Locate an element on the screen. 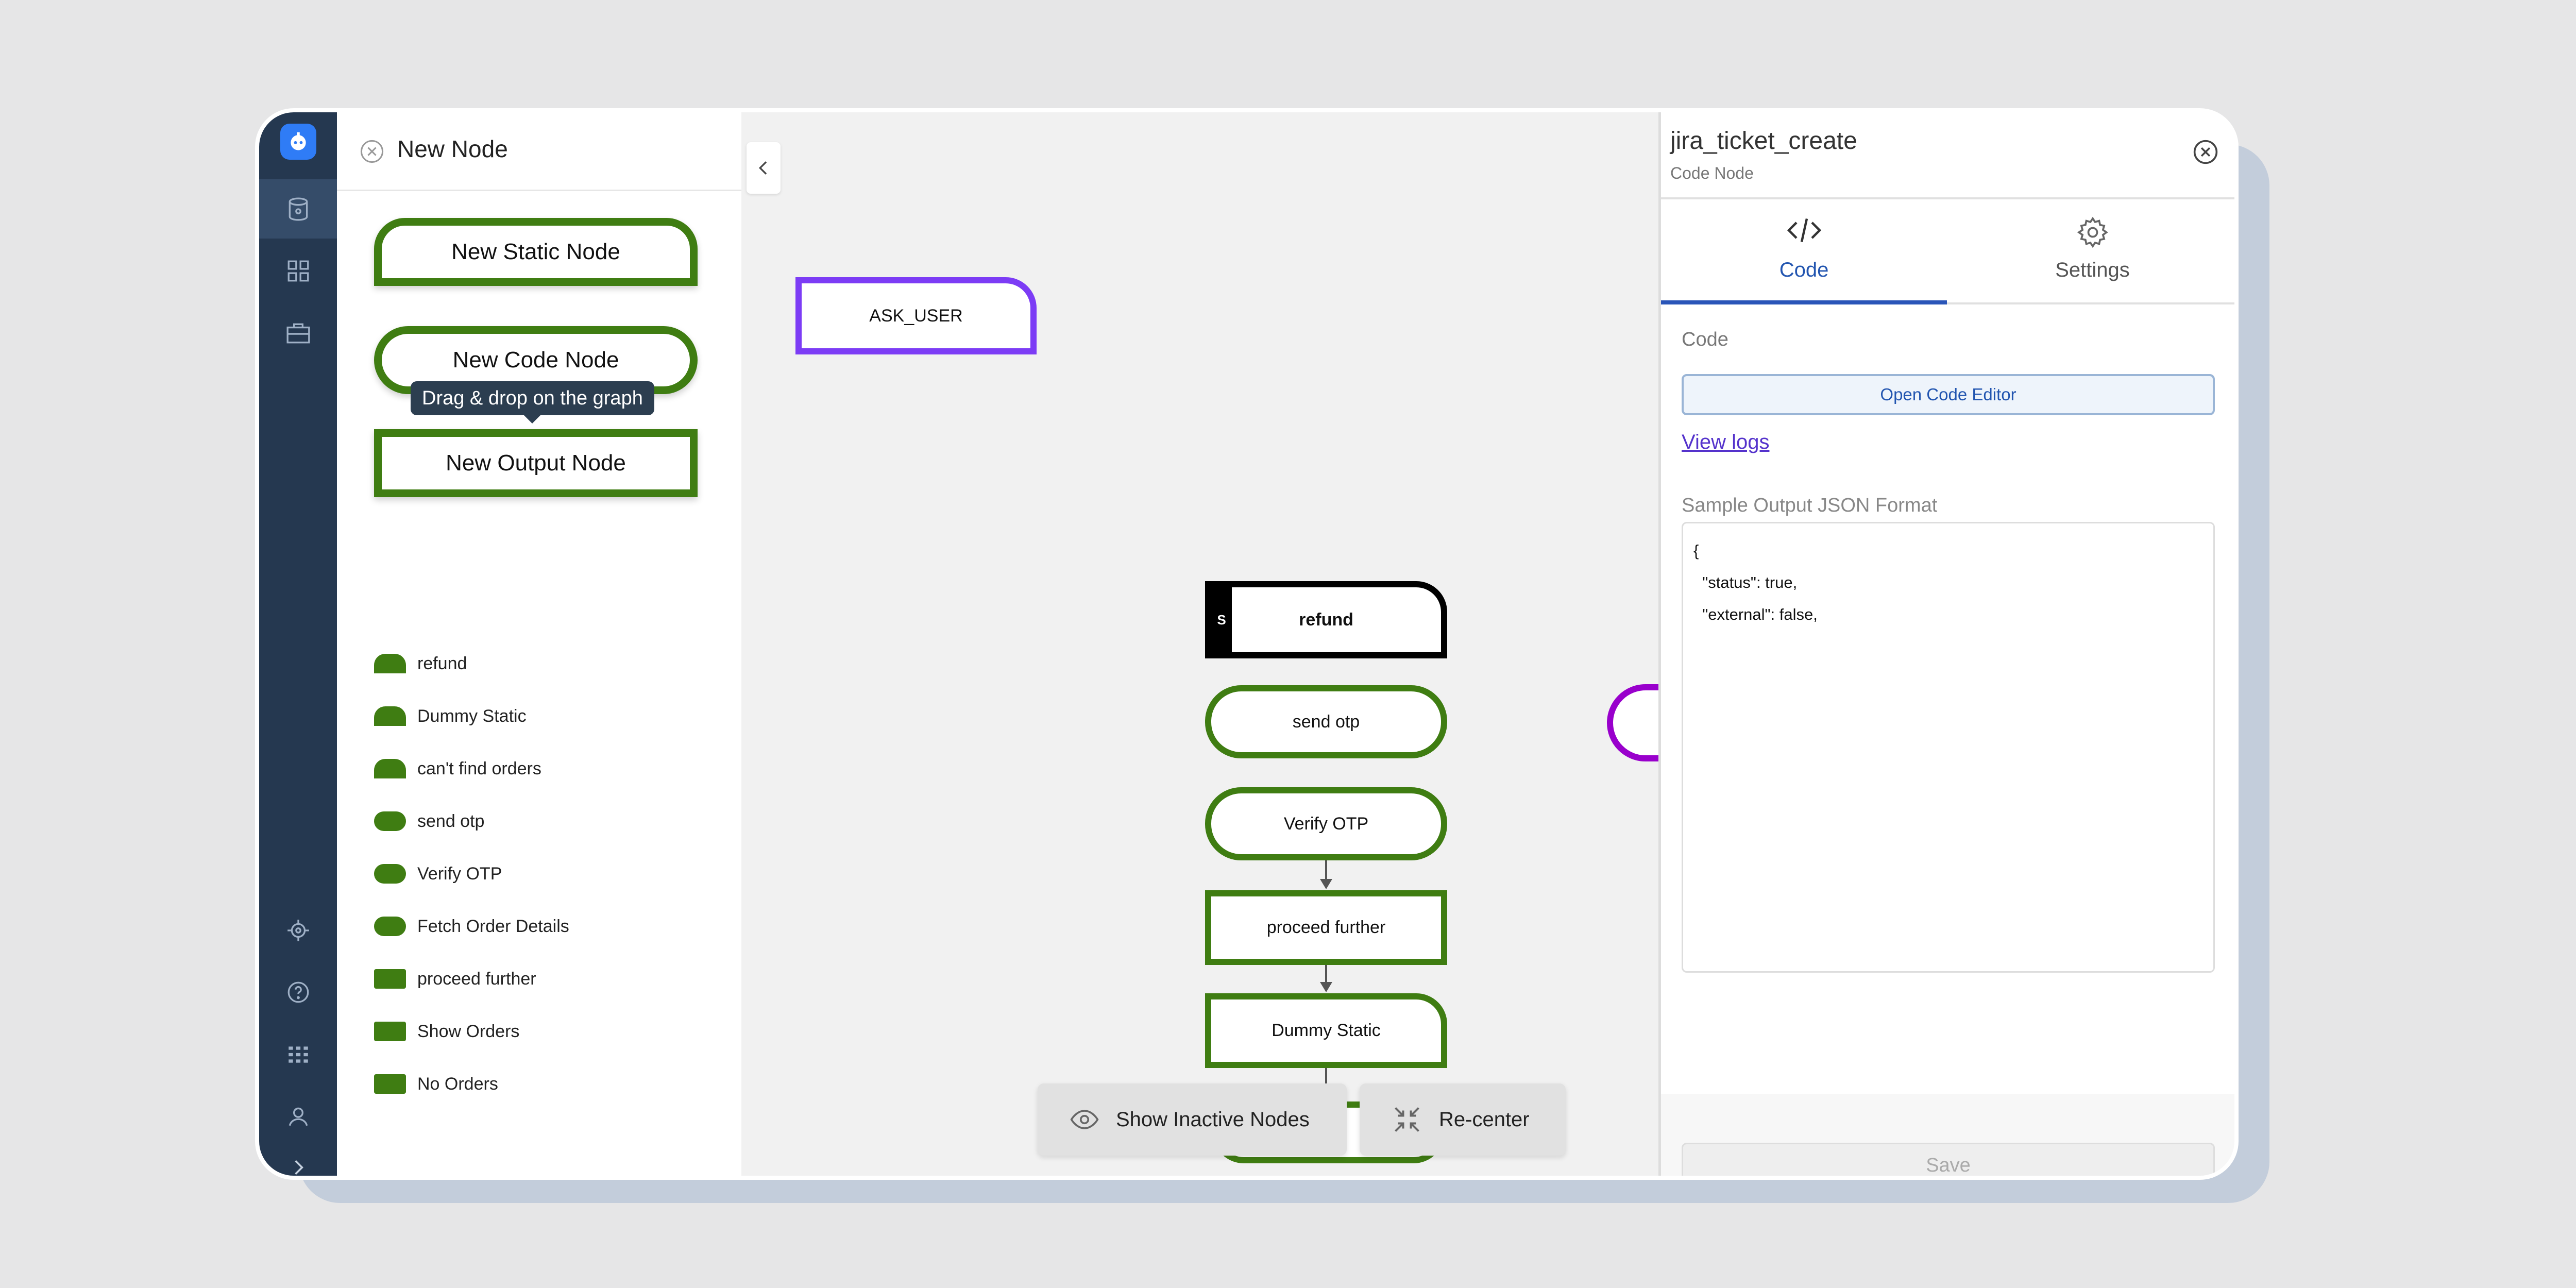 Image resolution: width=2576 pixels, height=1288 pixels. list-item: proceed further is located at coordinates (455, 979).